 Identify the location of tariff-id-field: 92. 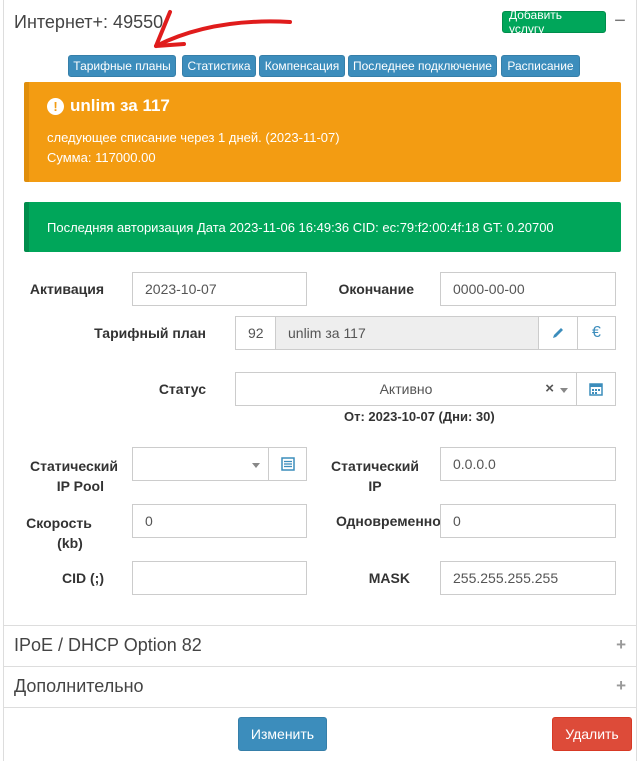
(255, 333).